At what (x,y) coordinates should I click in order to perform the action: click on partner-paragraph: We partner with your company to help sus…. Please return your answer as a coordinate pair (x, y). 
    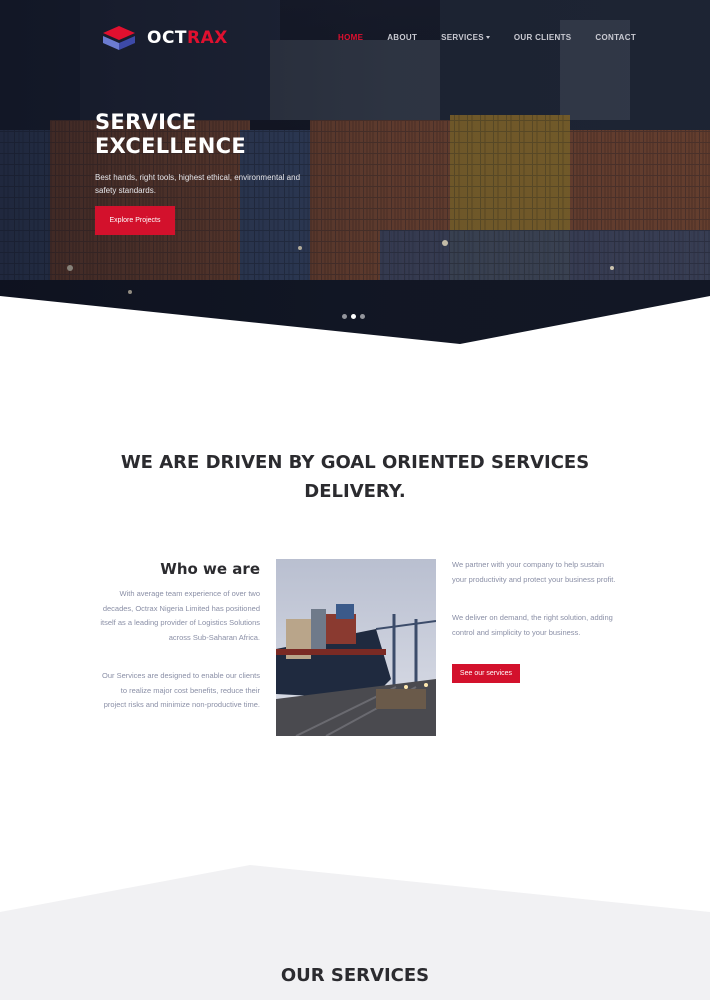
    Looking at the image, I should click on (534, 572).